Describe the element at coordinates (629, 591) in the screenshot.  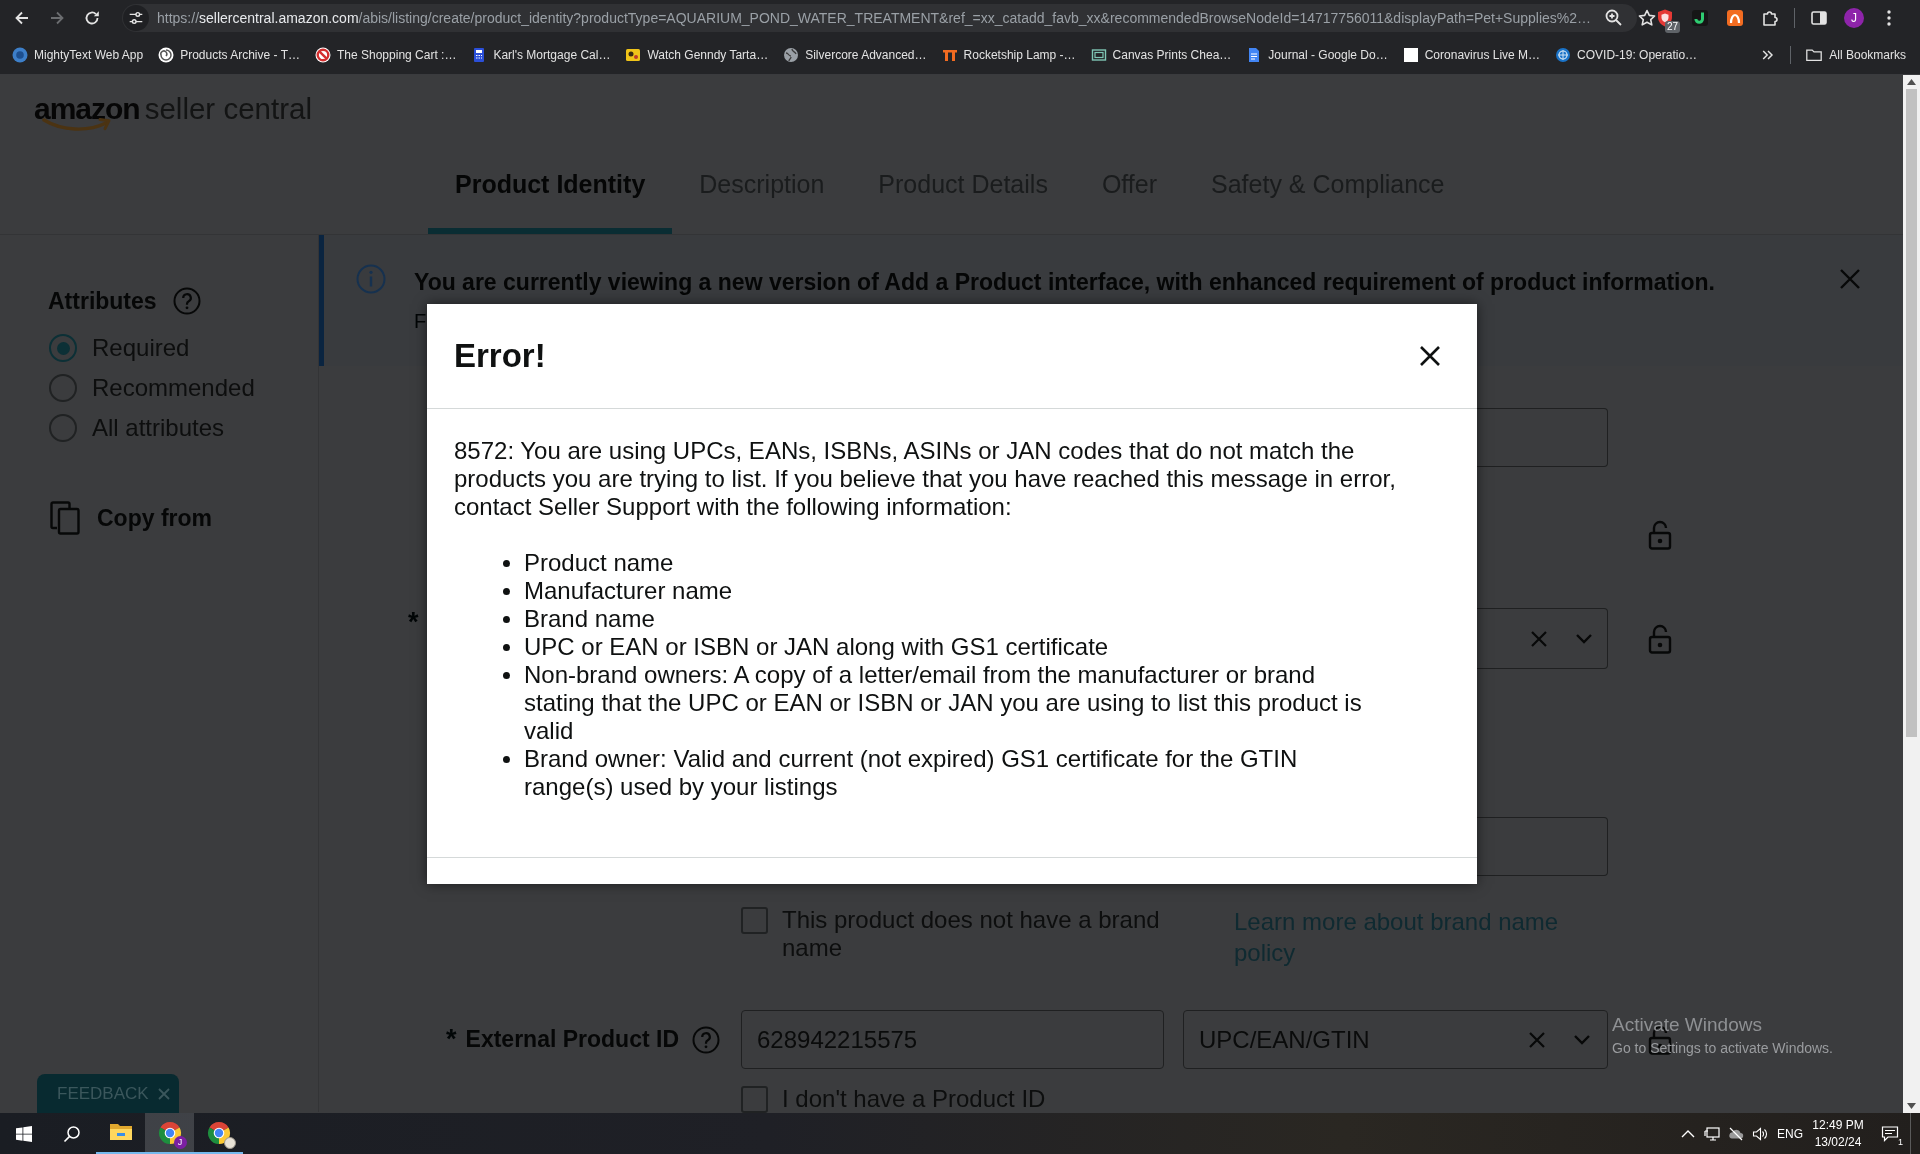
I see `list-item-text: Manufacturer name` at that location.